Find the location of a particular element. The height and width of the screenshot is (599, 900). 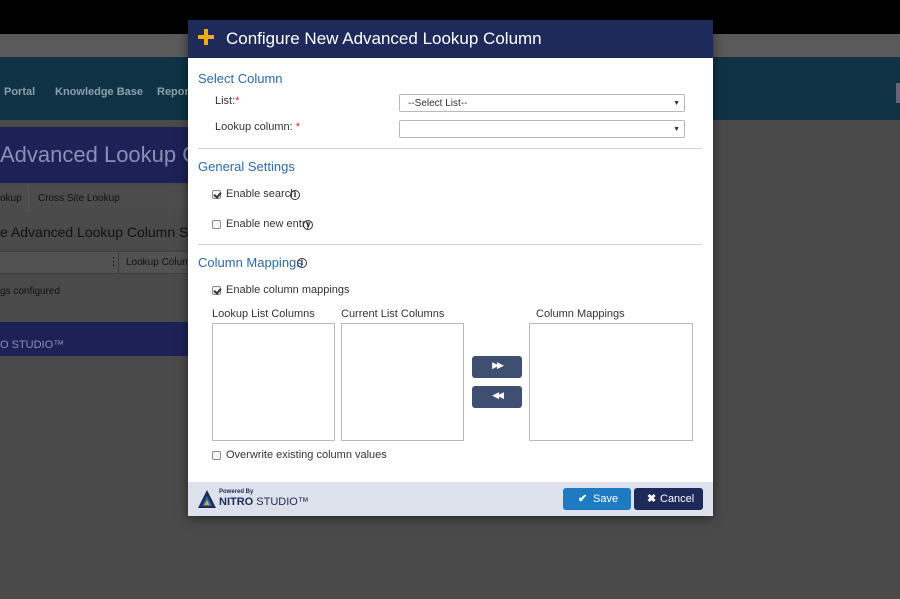

brand-text: NITRO STUDIO™ is located at coordinates (264, 502).